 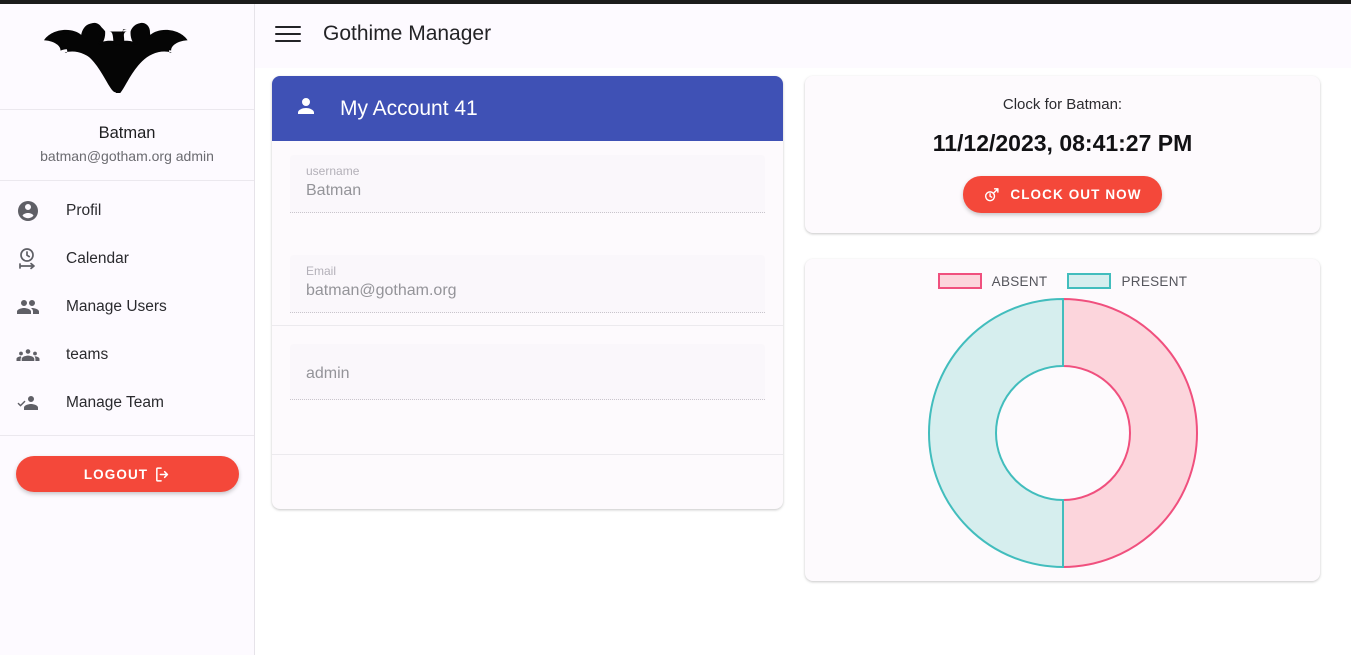 I want to click on sidebar-user-name: Batman, so click(x=127, y=133).